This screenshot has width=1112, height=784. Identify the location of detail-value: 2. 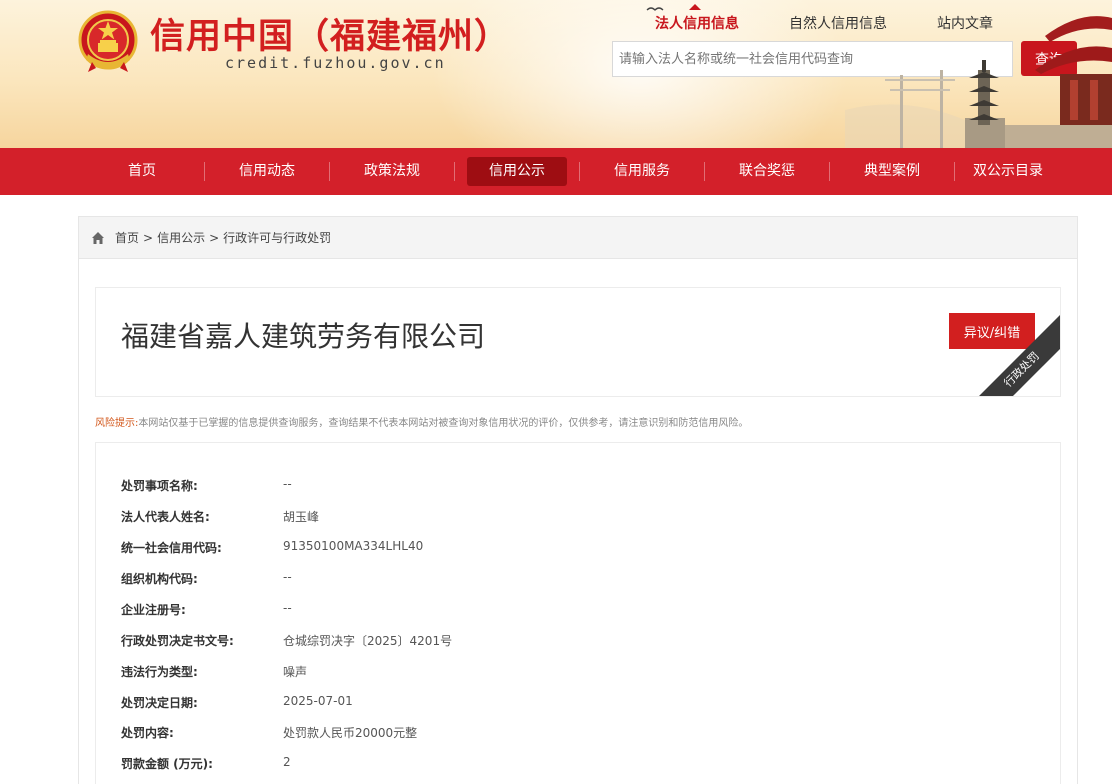
(287, 762).